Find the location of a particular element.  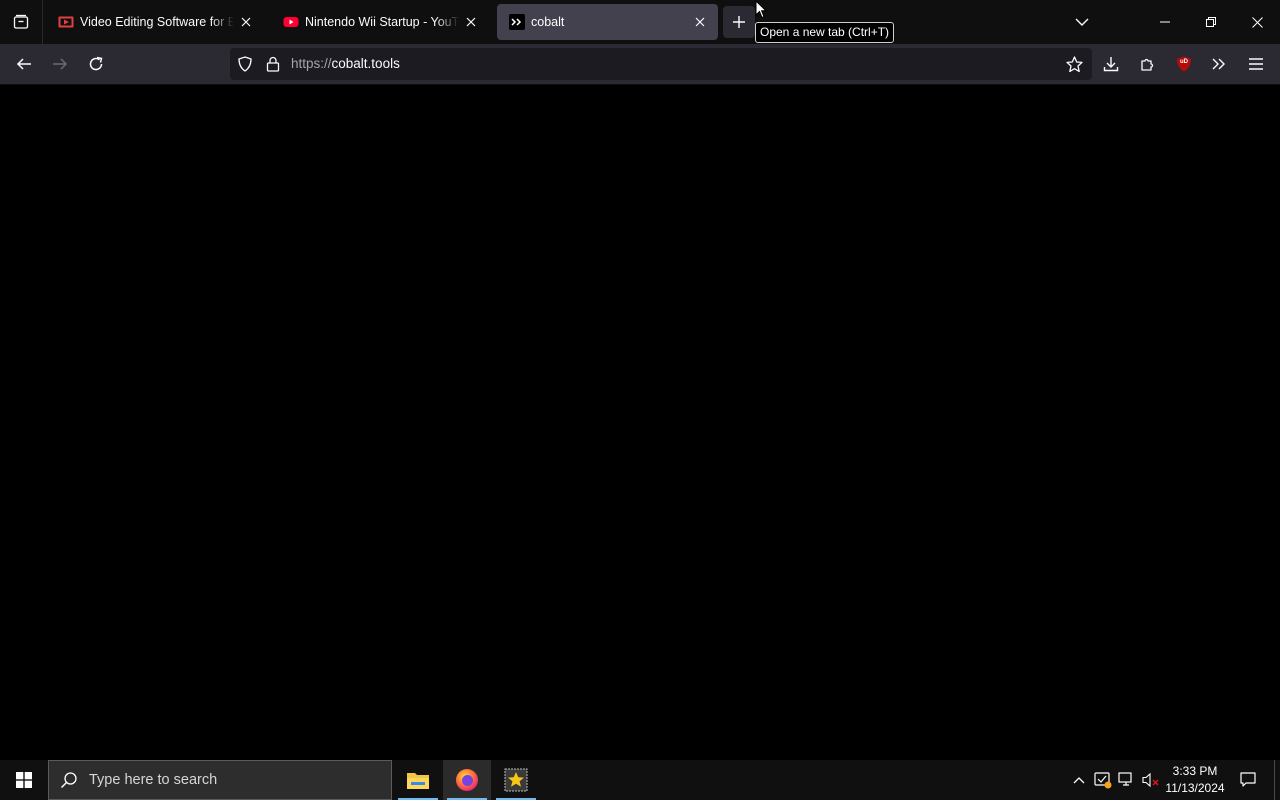

tab-video-editing: Video Editing Software for Every is located at coordinates (155, 22).